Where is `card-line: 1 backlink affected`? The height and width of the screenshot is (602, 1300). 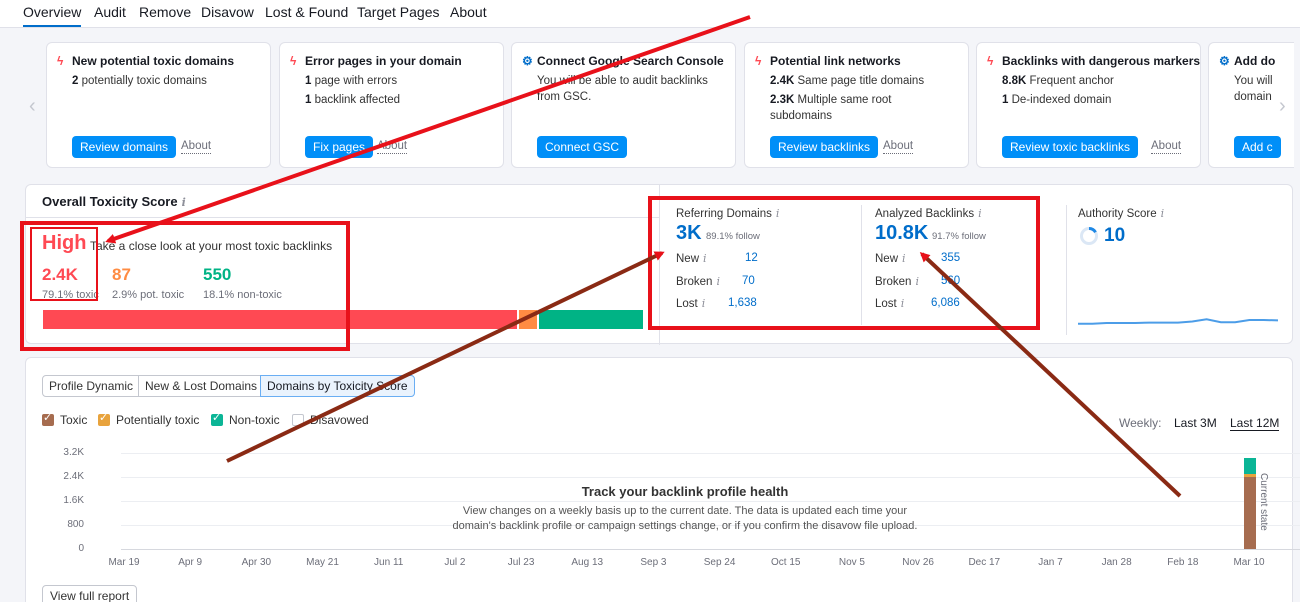 card-line: 1 backlink affected is located at coordinates (353, 100).